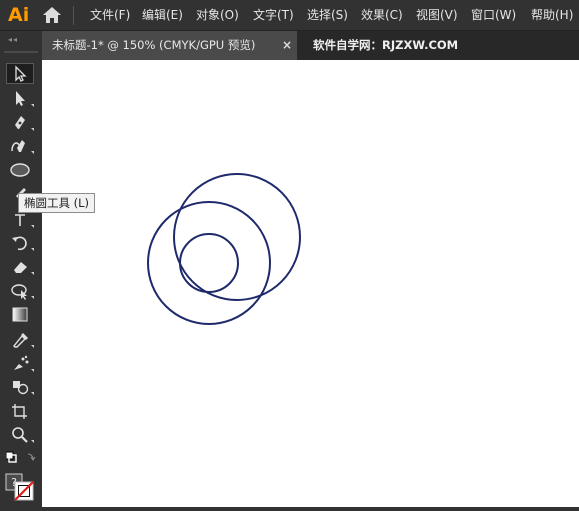 The image size is (579, 511). I want to click on ellipse-icon, so click(20, 170).